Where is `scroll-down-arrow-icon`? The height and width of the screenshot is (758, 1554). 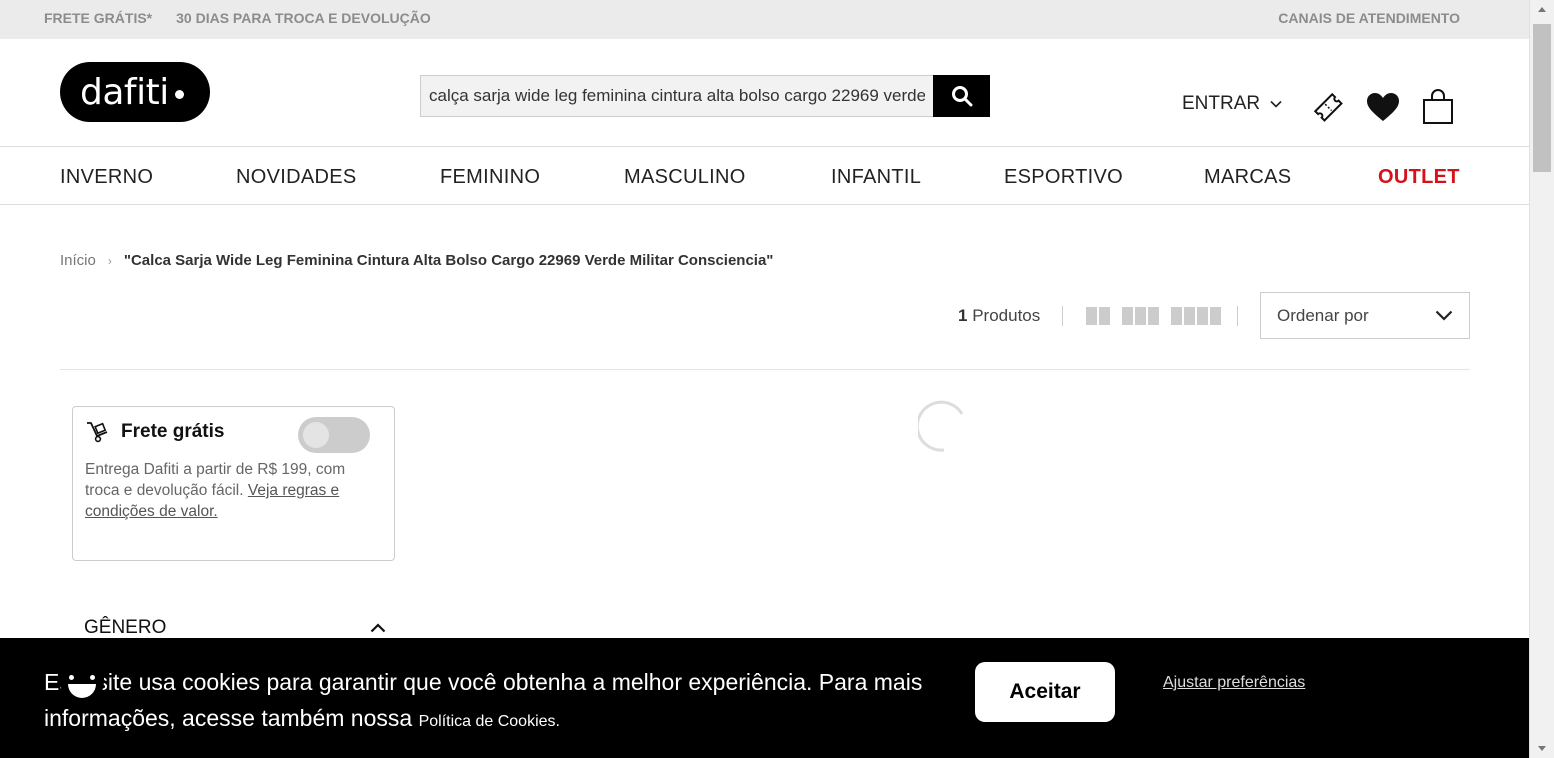
scroll-down-arrow-icon is located at coordinates (1542, 748).